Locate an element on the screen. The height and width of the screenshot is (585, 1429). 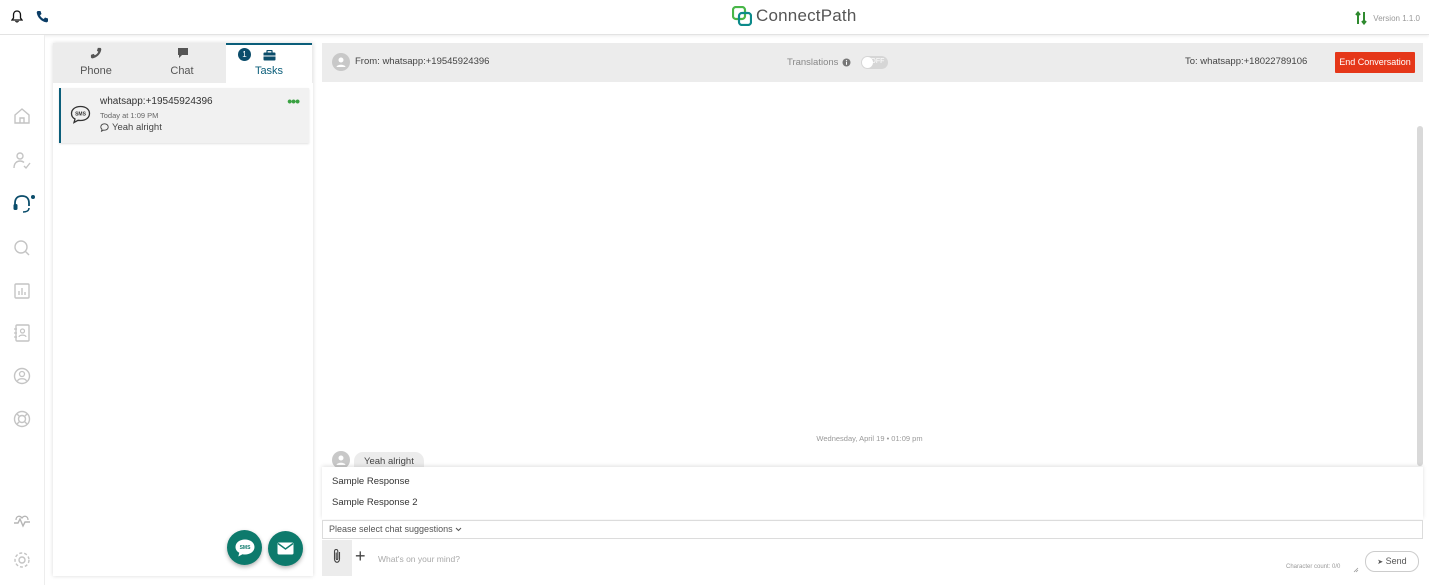
task-time: Today at 1:09 PM is located at coordinates (129, 115).